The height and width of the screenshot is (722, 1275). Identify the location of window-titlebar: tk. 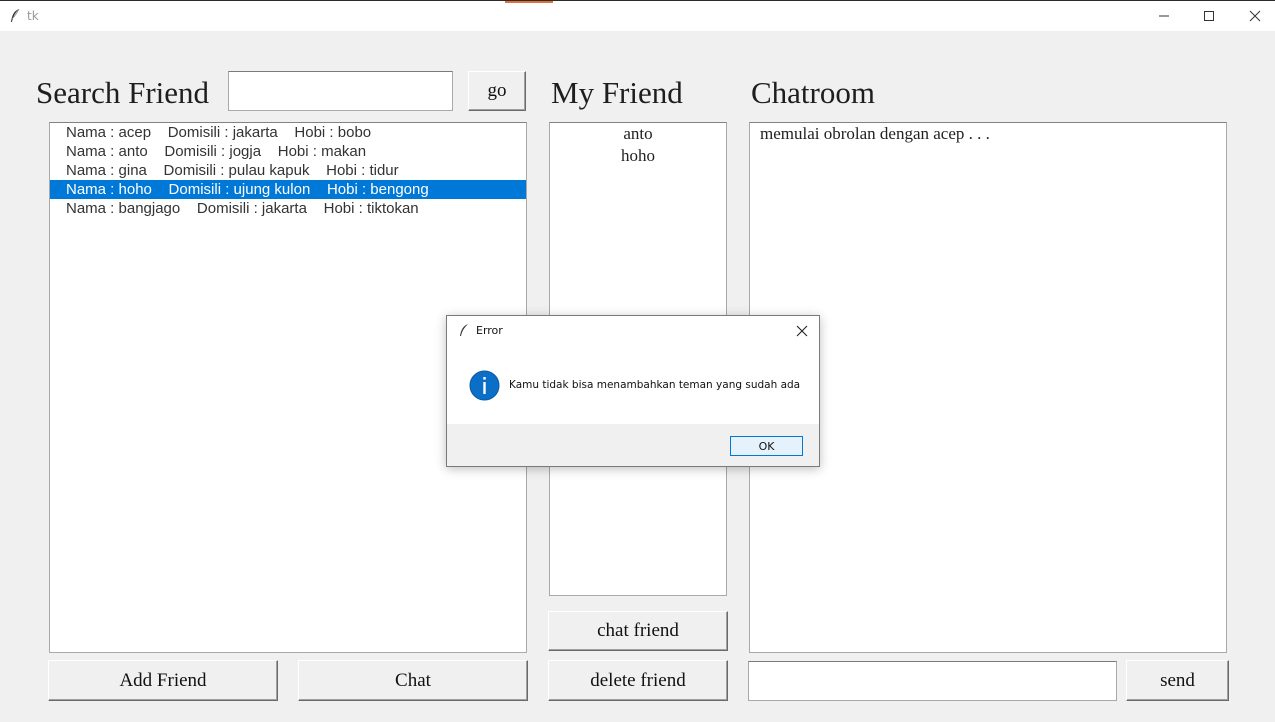
(637, 15).